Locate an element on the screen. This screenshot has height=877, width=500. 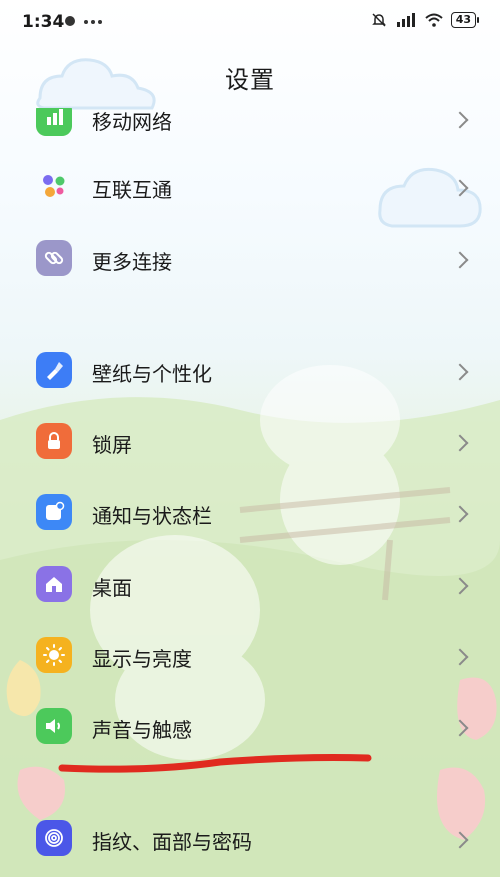
notification-icon is located at coordinates (54, 512).